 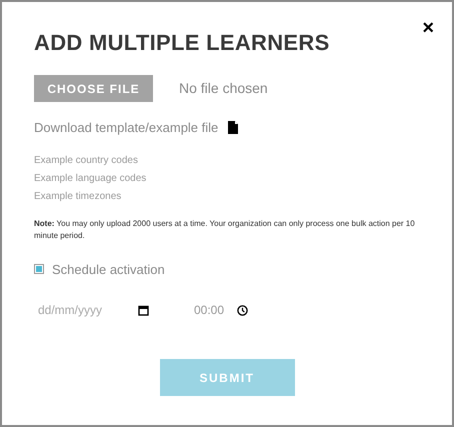 I want to click on download-link: Download template/example file, so click(x=126, y=128).